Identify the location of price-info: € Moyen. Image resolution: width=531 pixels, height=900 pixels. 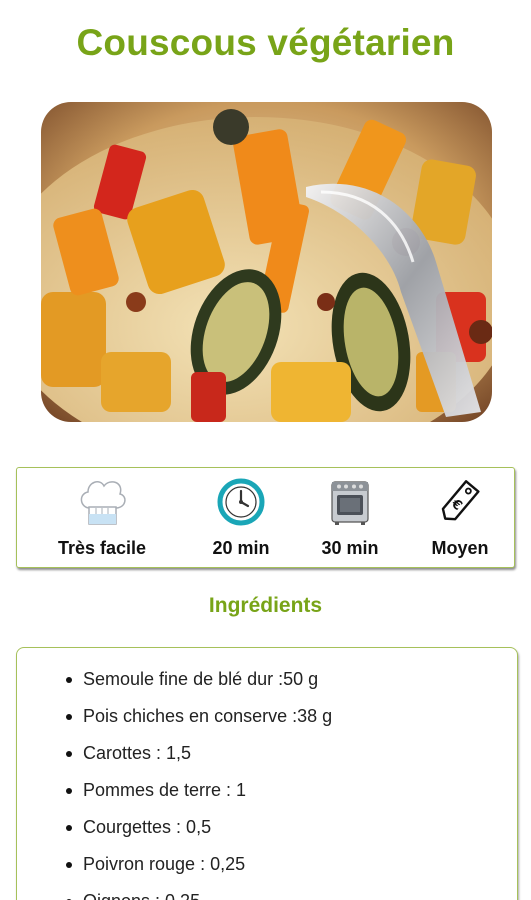
(460, 517).